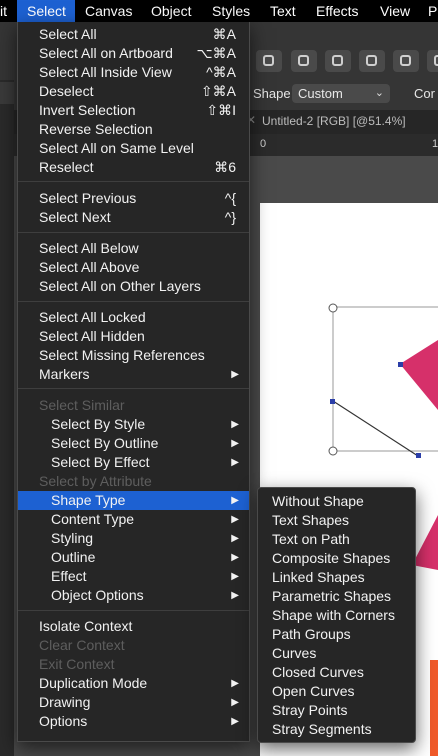 The height and width of the screenshot is (756, 438). Describe the element at coordinates (64, 374) in the screenshot. I see `menu-item-label: Markers` at that location.